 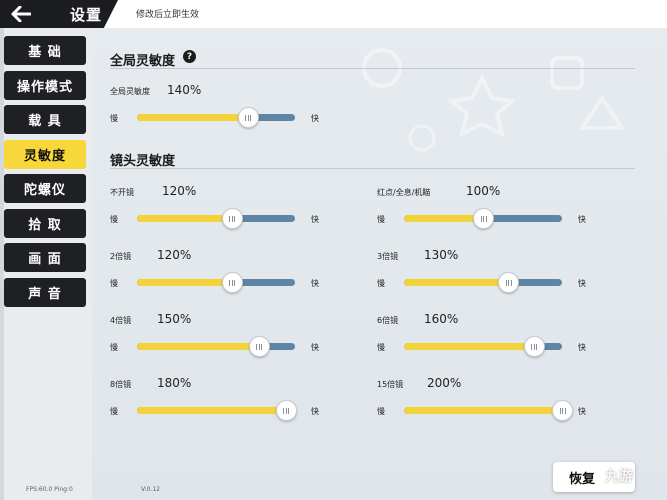 What do you see at coordinates (143, 161) in the screenshot?
I see `scope-sensitivity-title: 镜头灵敏度` at bounding box center [143, 161].